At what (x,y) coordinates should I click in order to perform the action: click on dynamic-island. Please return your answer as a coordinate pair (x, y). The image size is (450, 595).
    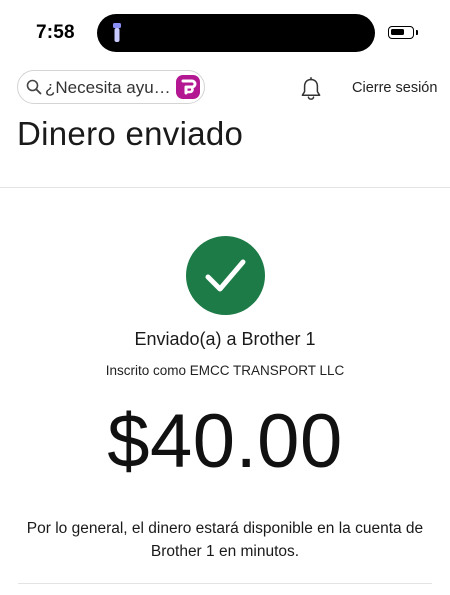
    Looking at the image, I should click on (236, 33).